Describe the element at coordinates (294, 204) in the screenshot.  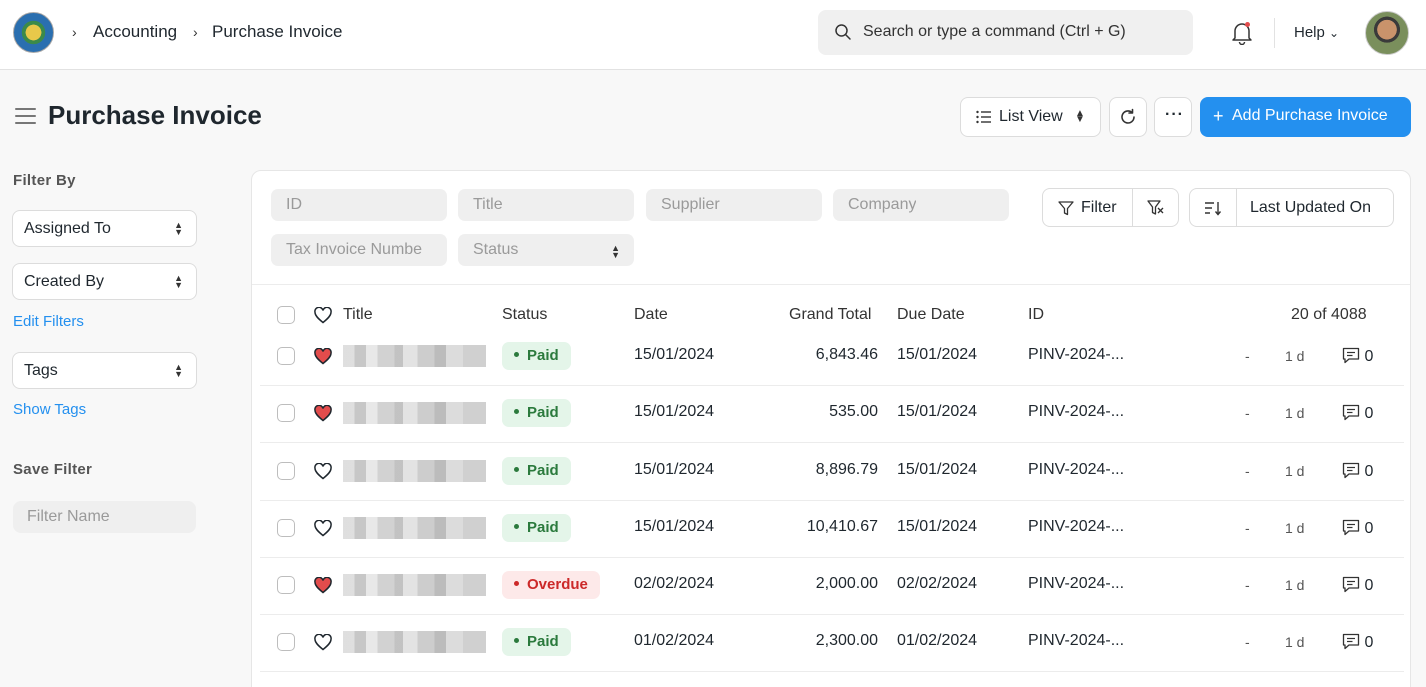
I see `id-filter-placeholder: ID` at that location.